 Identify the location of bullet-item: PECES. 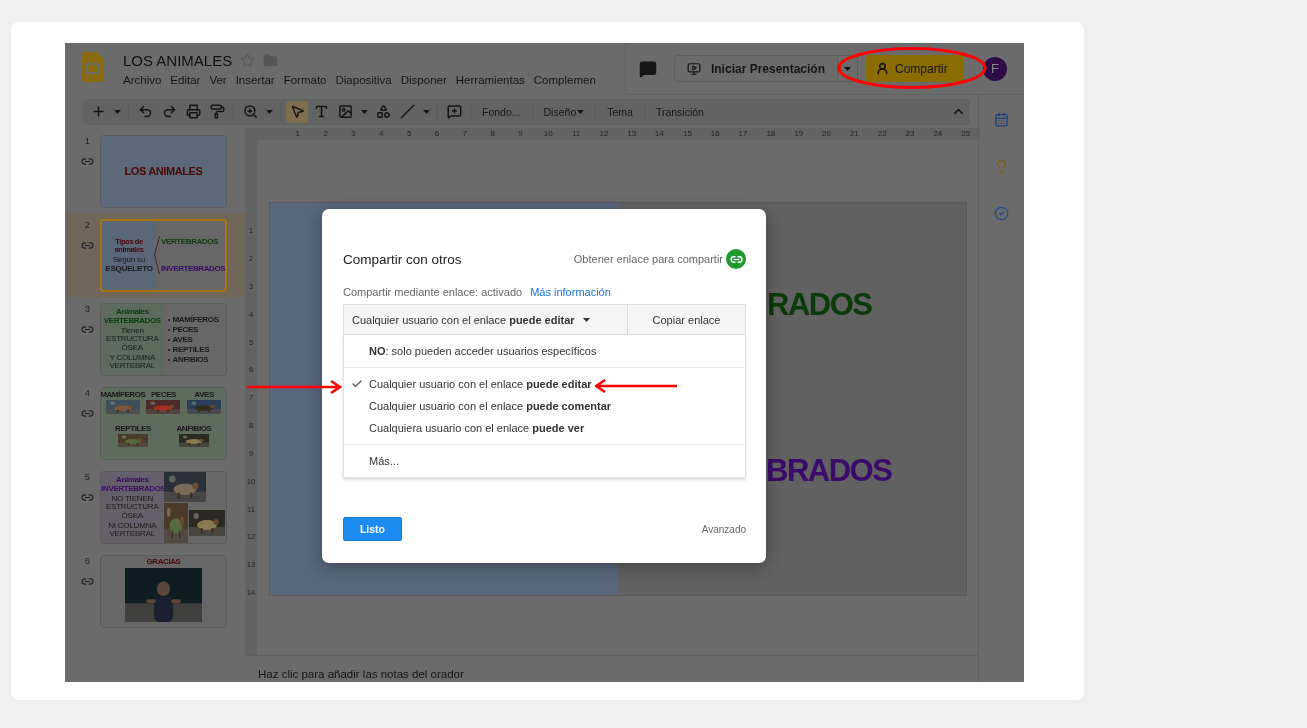
(183, 329).